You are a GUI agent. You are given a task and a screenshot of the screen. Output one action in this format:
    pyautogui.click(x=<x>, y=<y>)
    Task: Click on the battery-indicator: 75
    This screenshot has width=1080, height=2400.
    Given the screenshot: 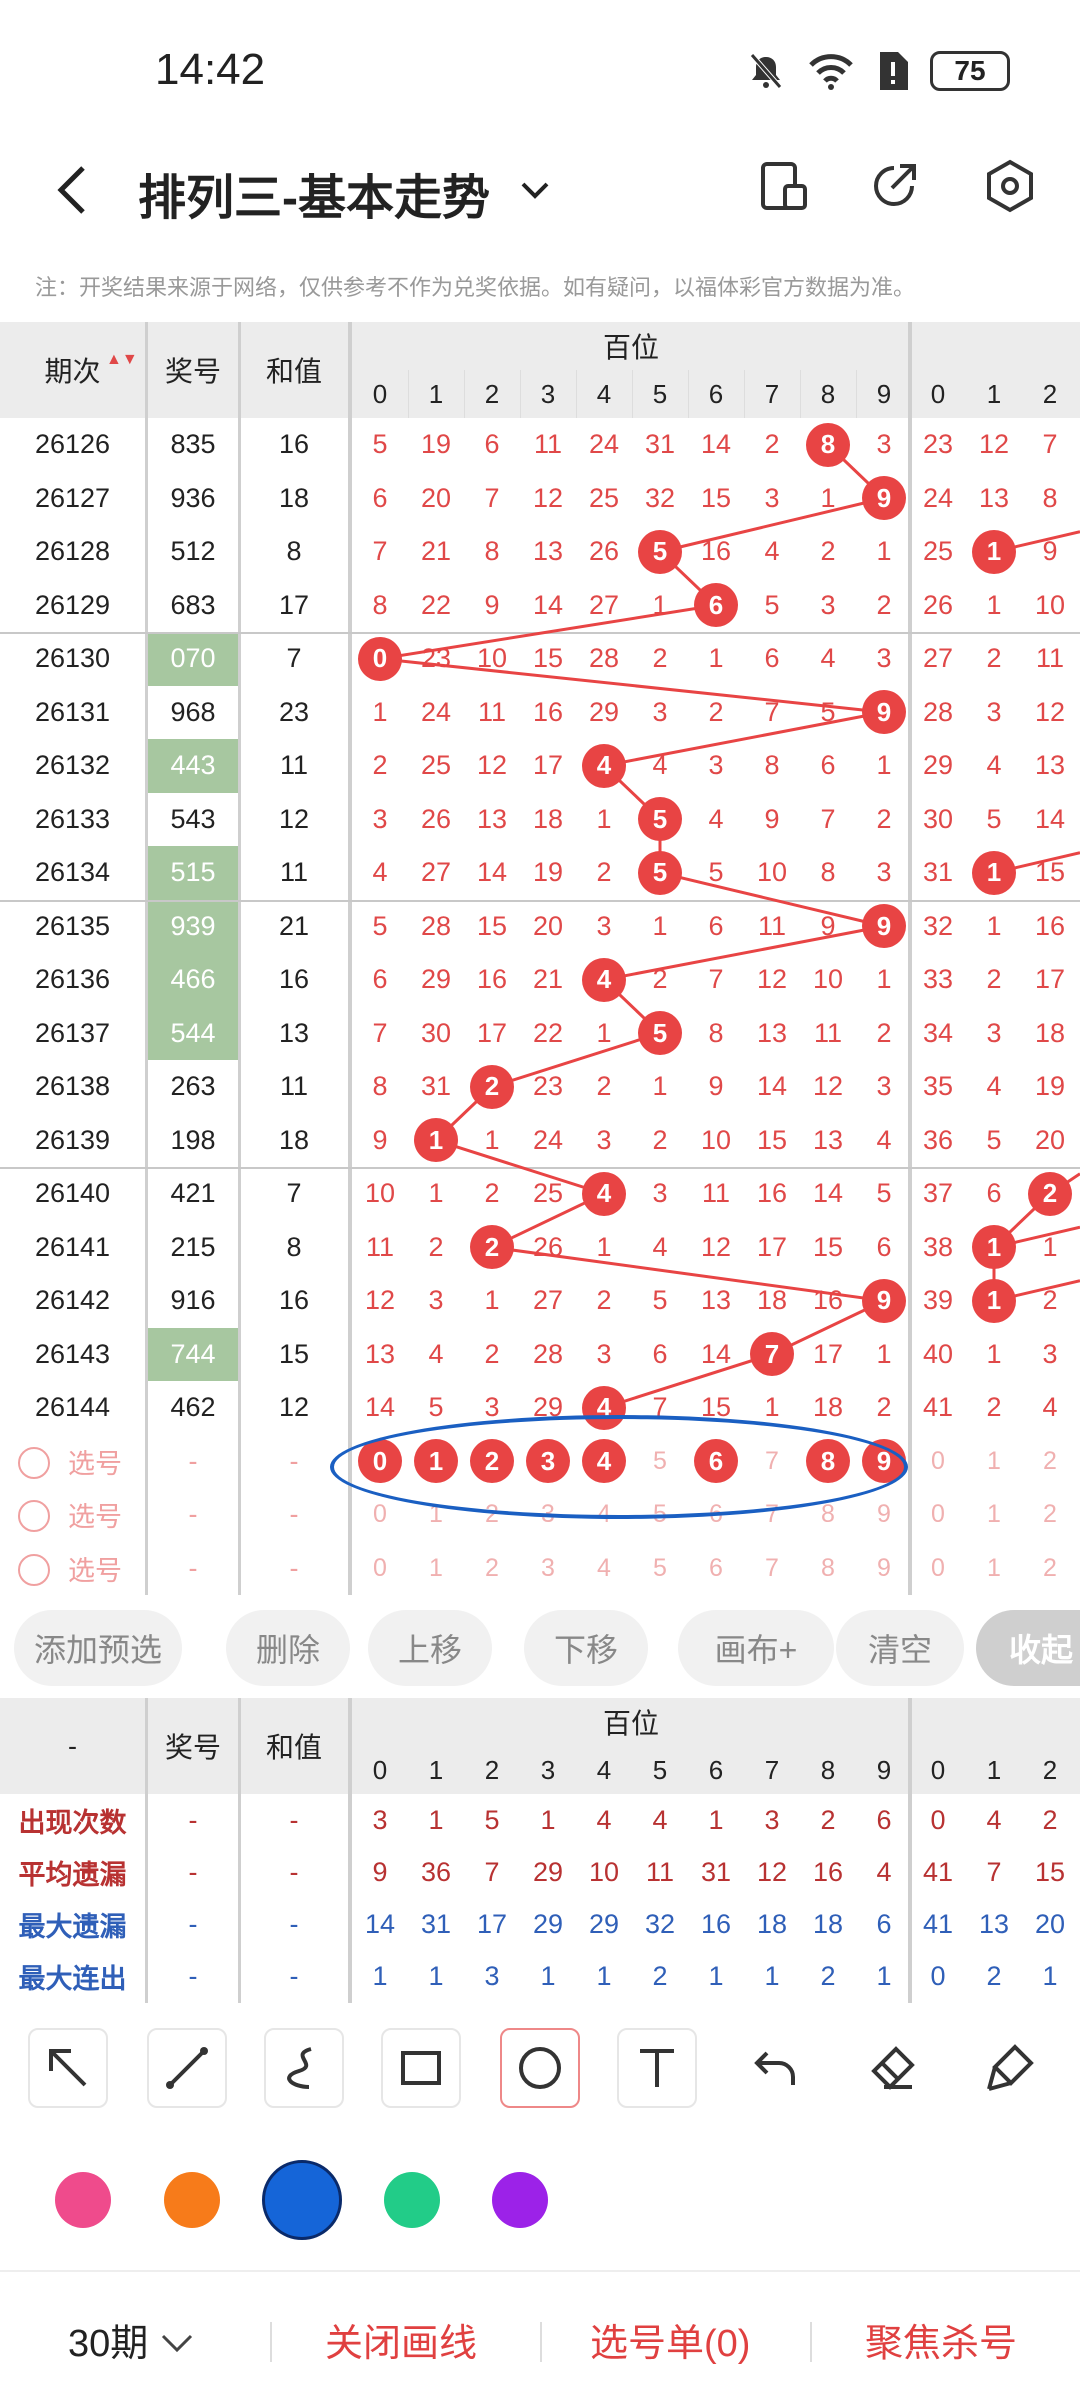 What is the action you would take?
    pyautogui.click(x=970, y=71)
    